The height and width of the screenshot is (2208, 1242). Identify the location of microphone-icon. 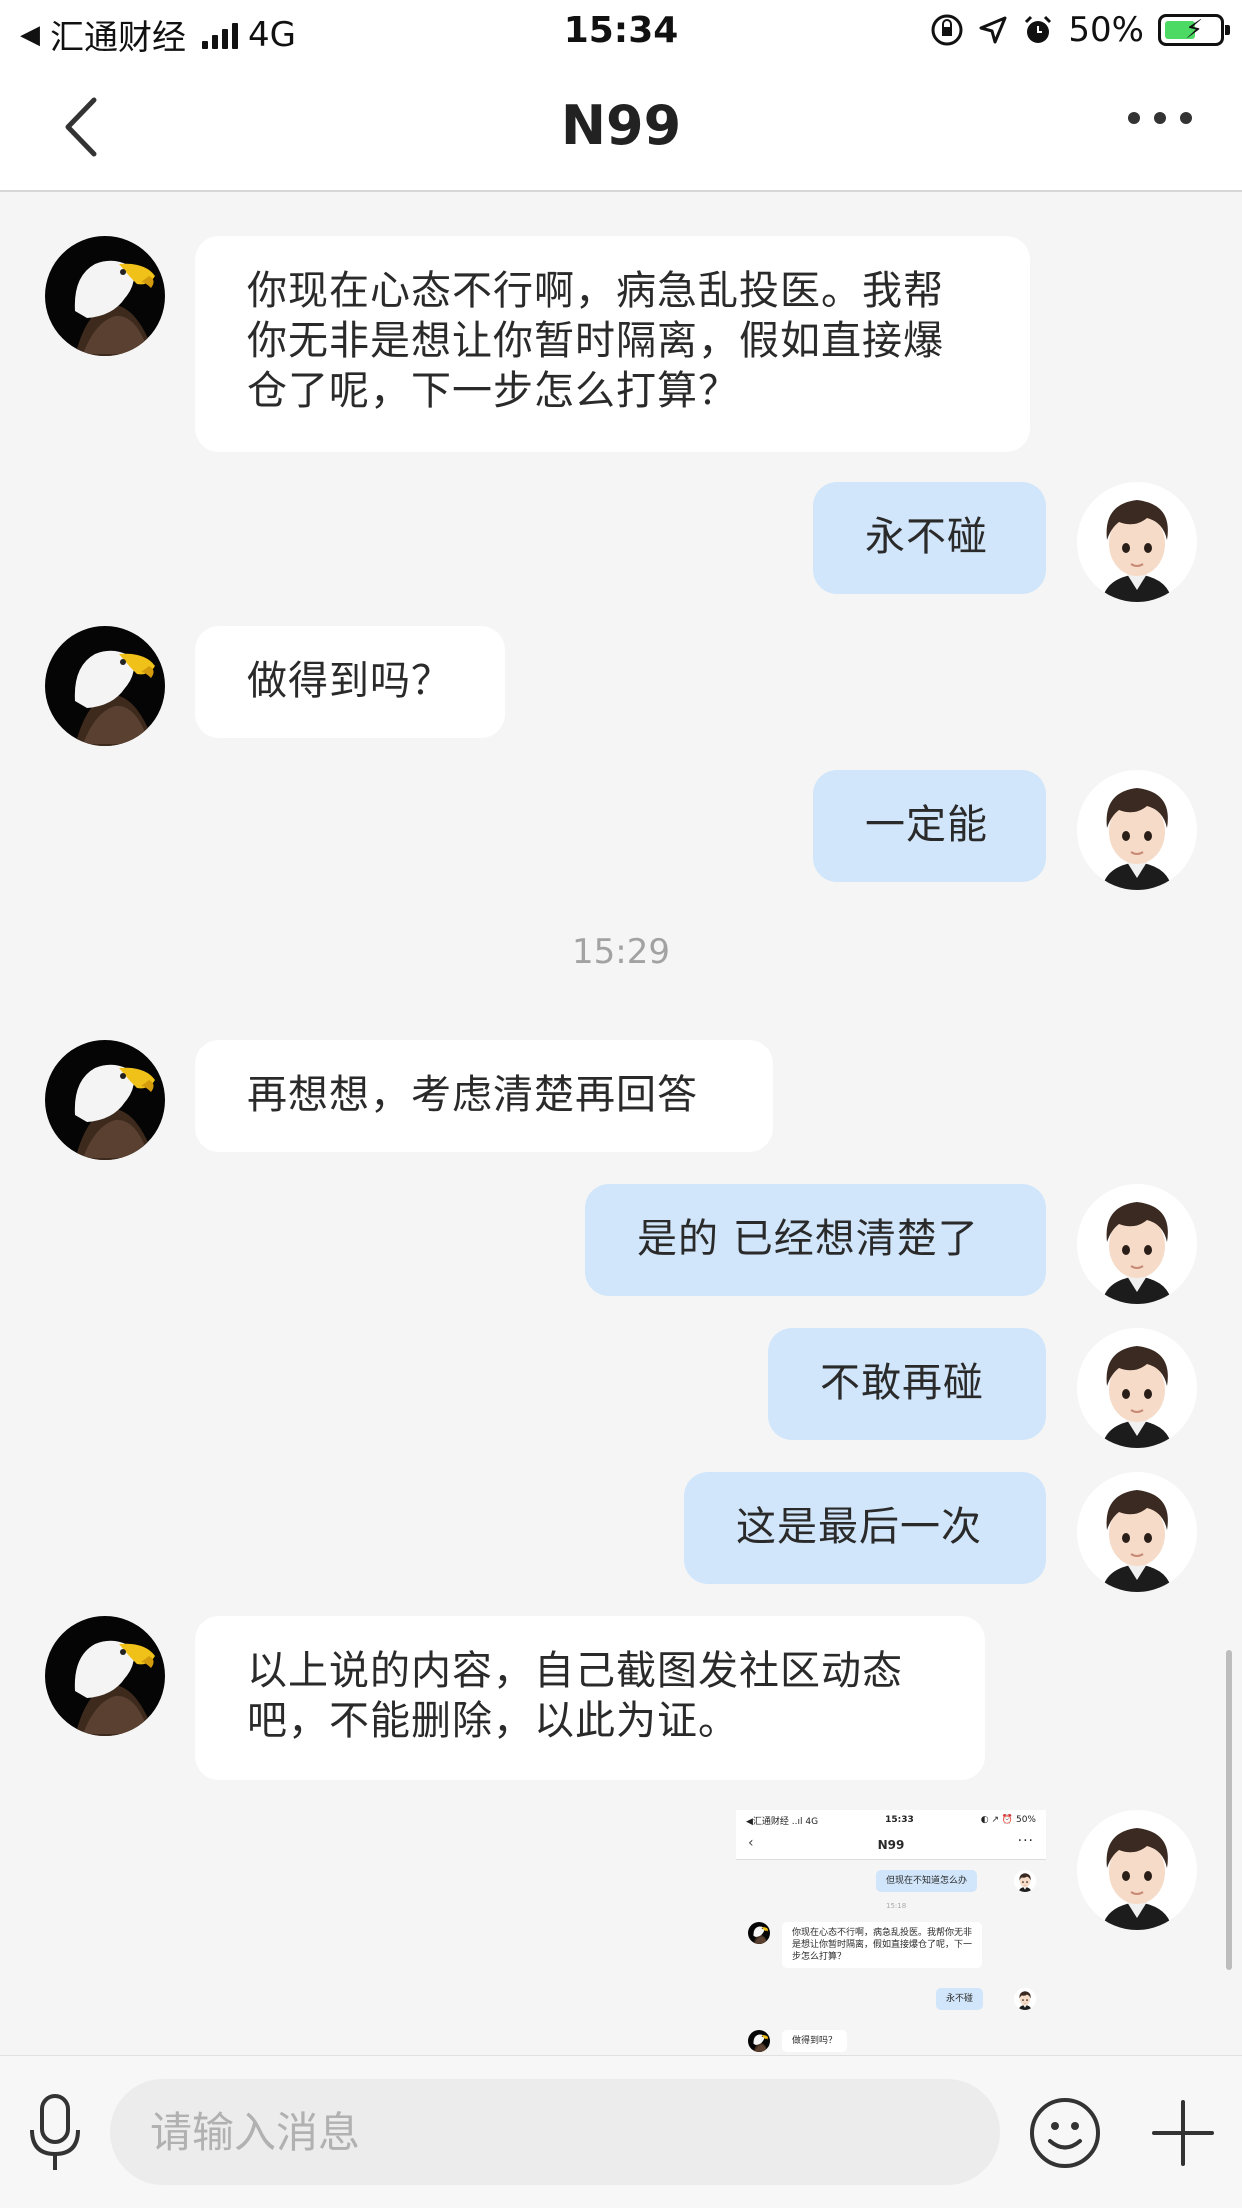
(55, 2133).